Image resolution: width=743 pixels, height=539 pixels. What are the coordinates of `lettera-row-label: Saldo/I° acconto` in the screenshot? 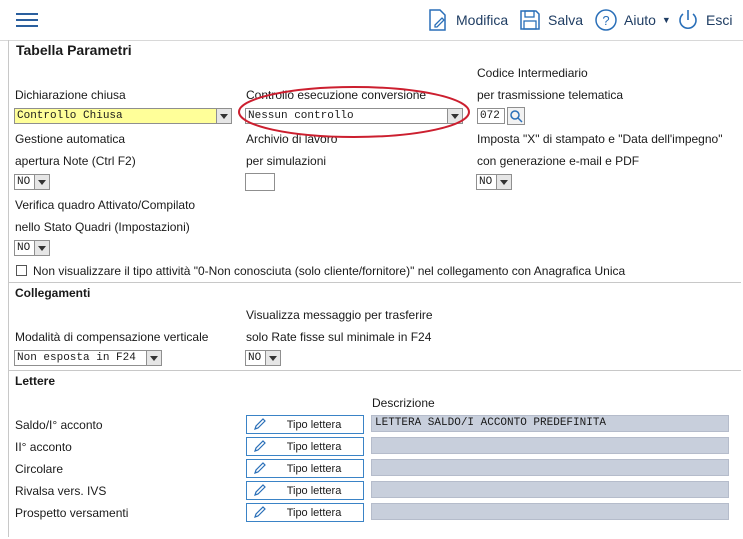 It's located at (59, 425).